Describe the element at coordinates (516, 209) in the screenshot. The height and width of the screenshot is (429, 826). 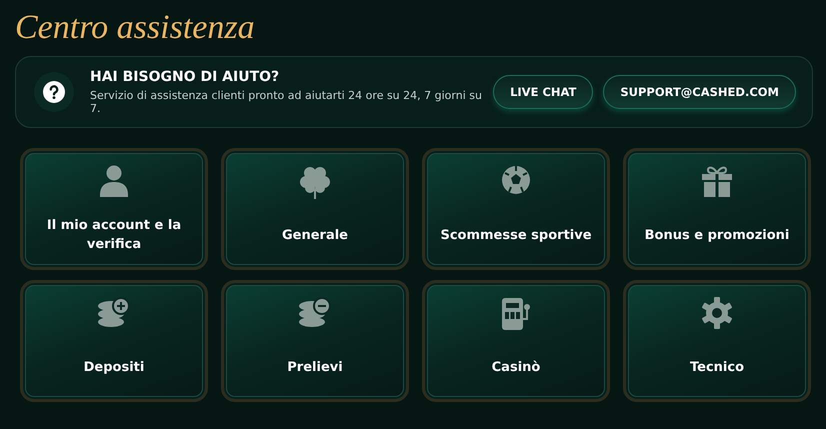
I see `category-card: Scommesse sportive` at that location.